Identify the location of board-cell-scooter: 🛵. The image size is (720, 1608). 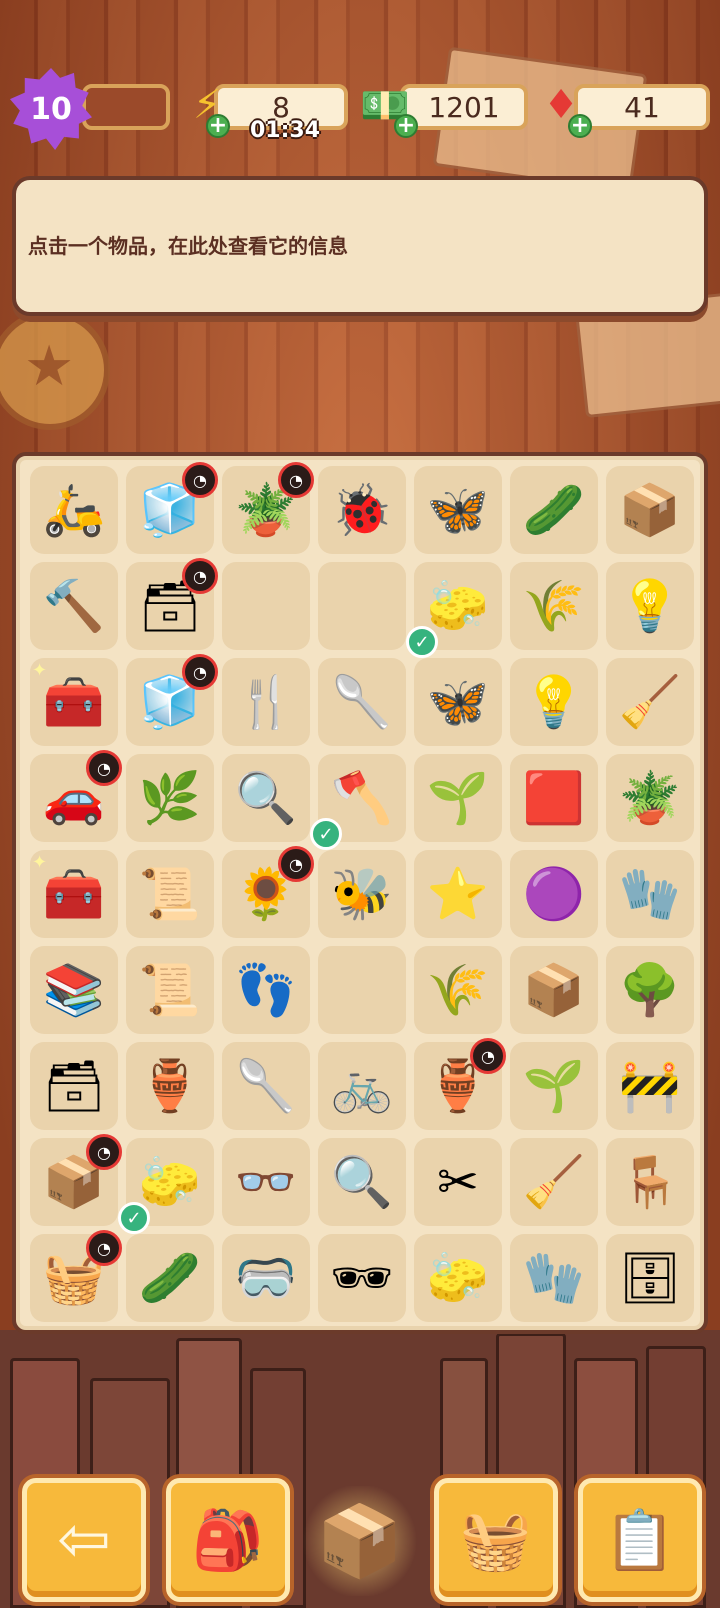
(74, 510).